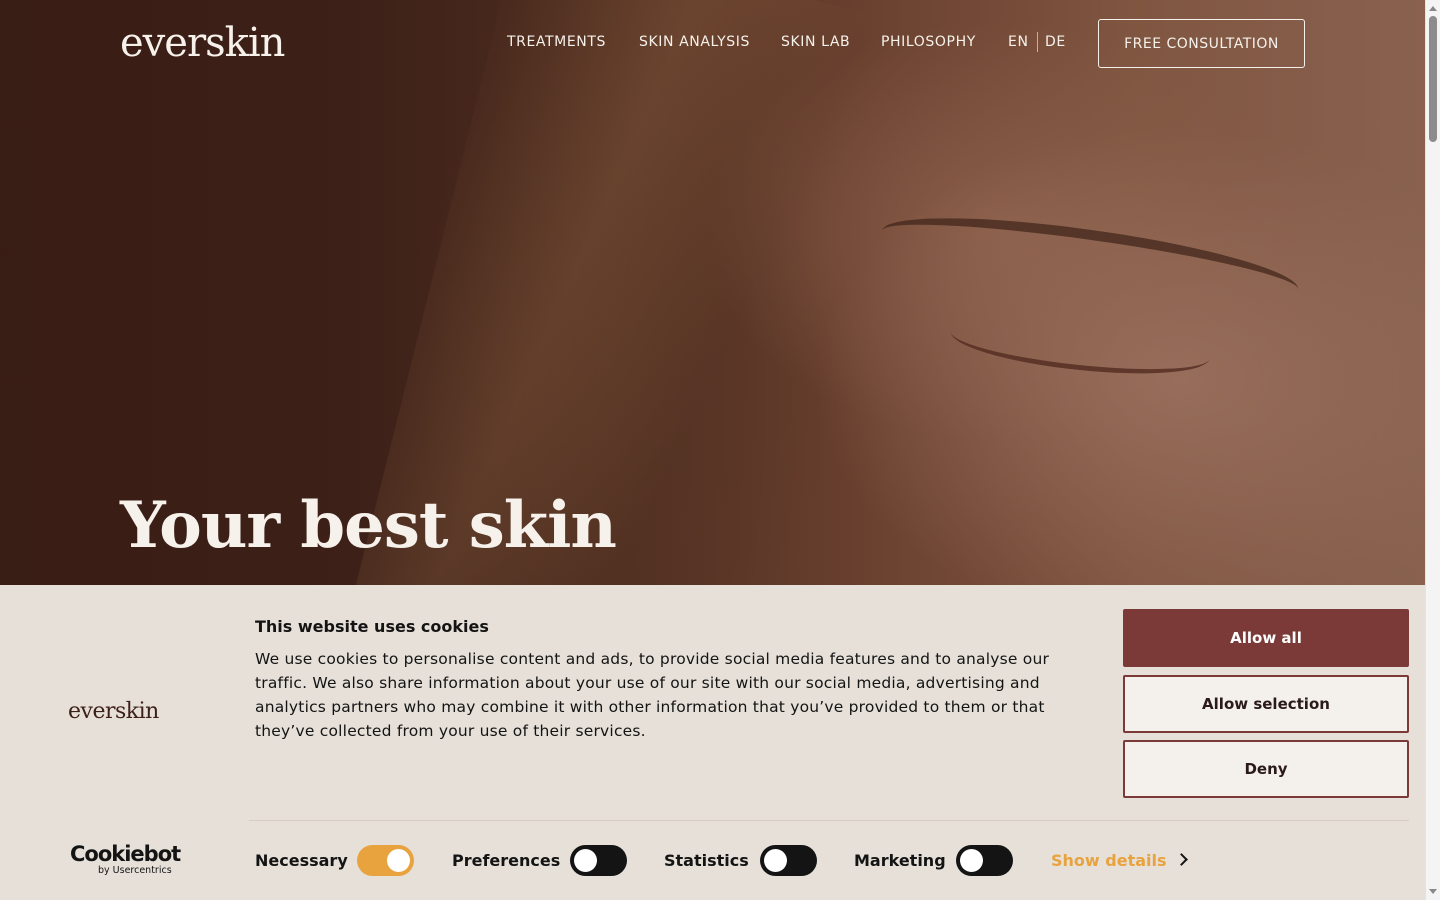  I want to click on cookiebot-logo: Cookiebot by Usercentrics, so click(125, 859).